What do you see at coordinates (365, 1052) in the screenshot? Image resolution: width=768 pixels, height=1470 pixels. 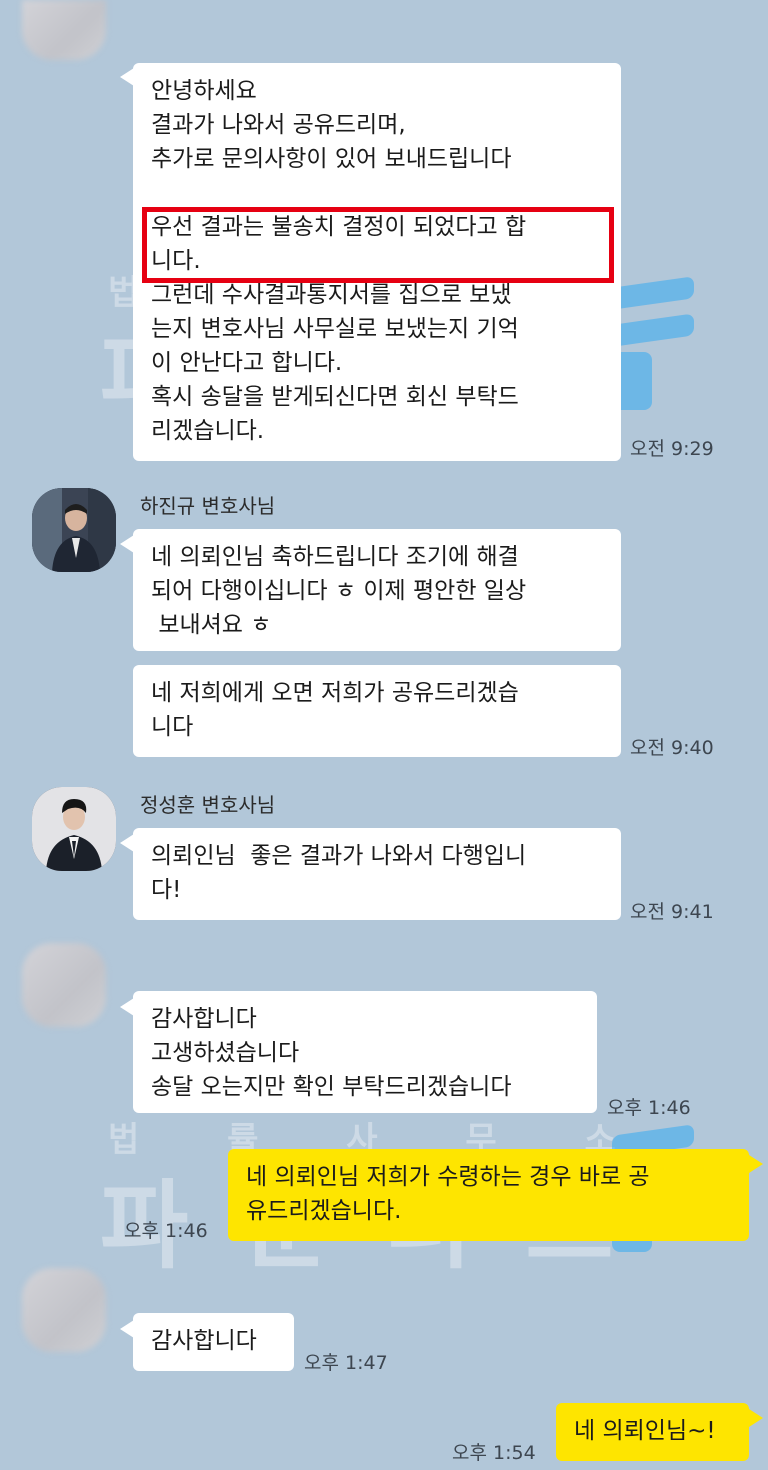 I see `client-message-bubble: 감사합니다 고생하셨습니다 송달 오는지만 확인 부탁드리겠습니다` at bounding box center [365, 1052].